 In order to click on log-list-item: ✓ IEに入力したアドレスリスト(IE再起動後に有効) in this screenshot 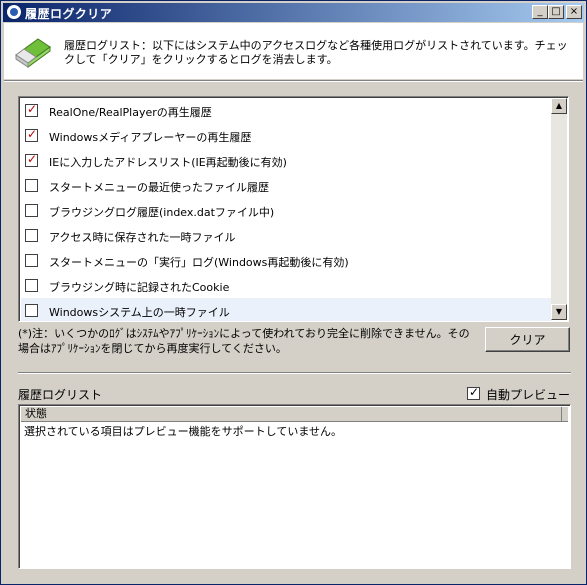, I will do `click(286, 160)`.